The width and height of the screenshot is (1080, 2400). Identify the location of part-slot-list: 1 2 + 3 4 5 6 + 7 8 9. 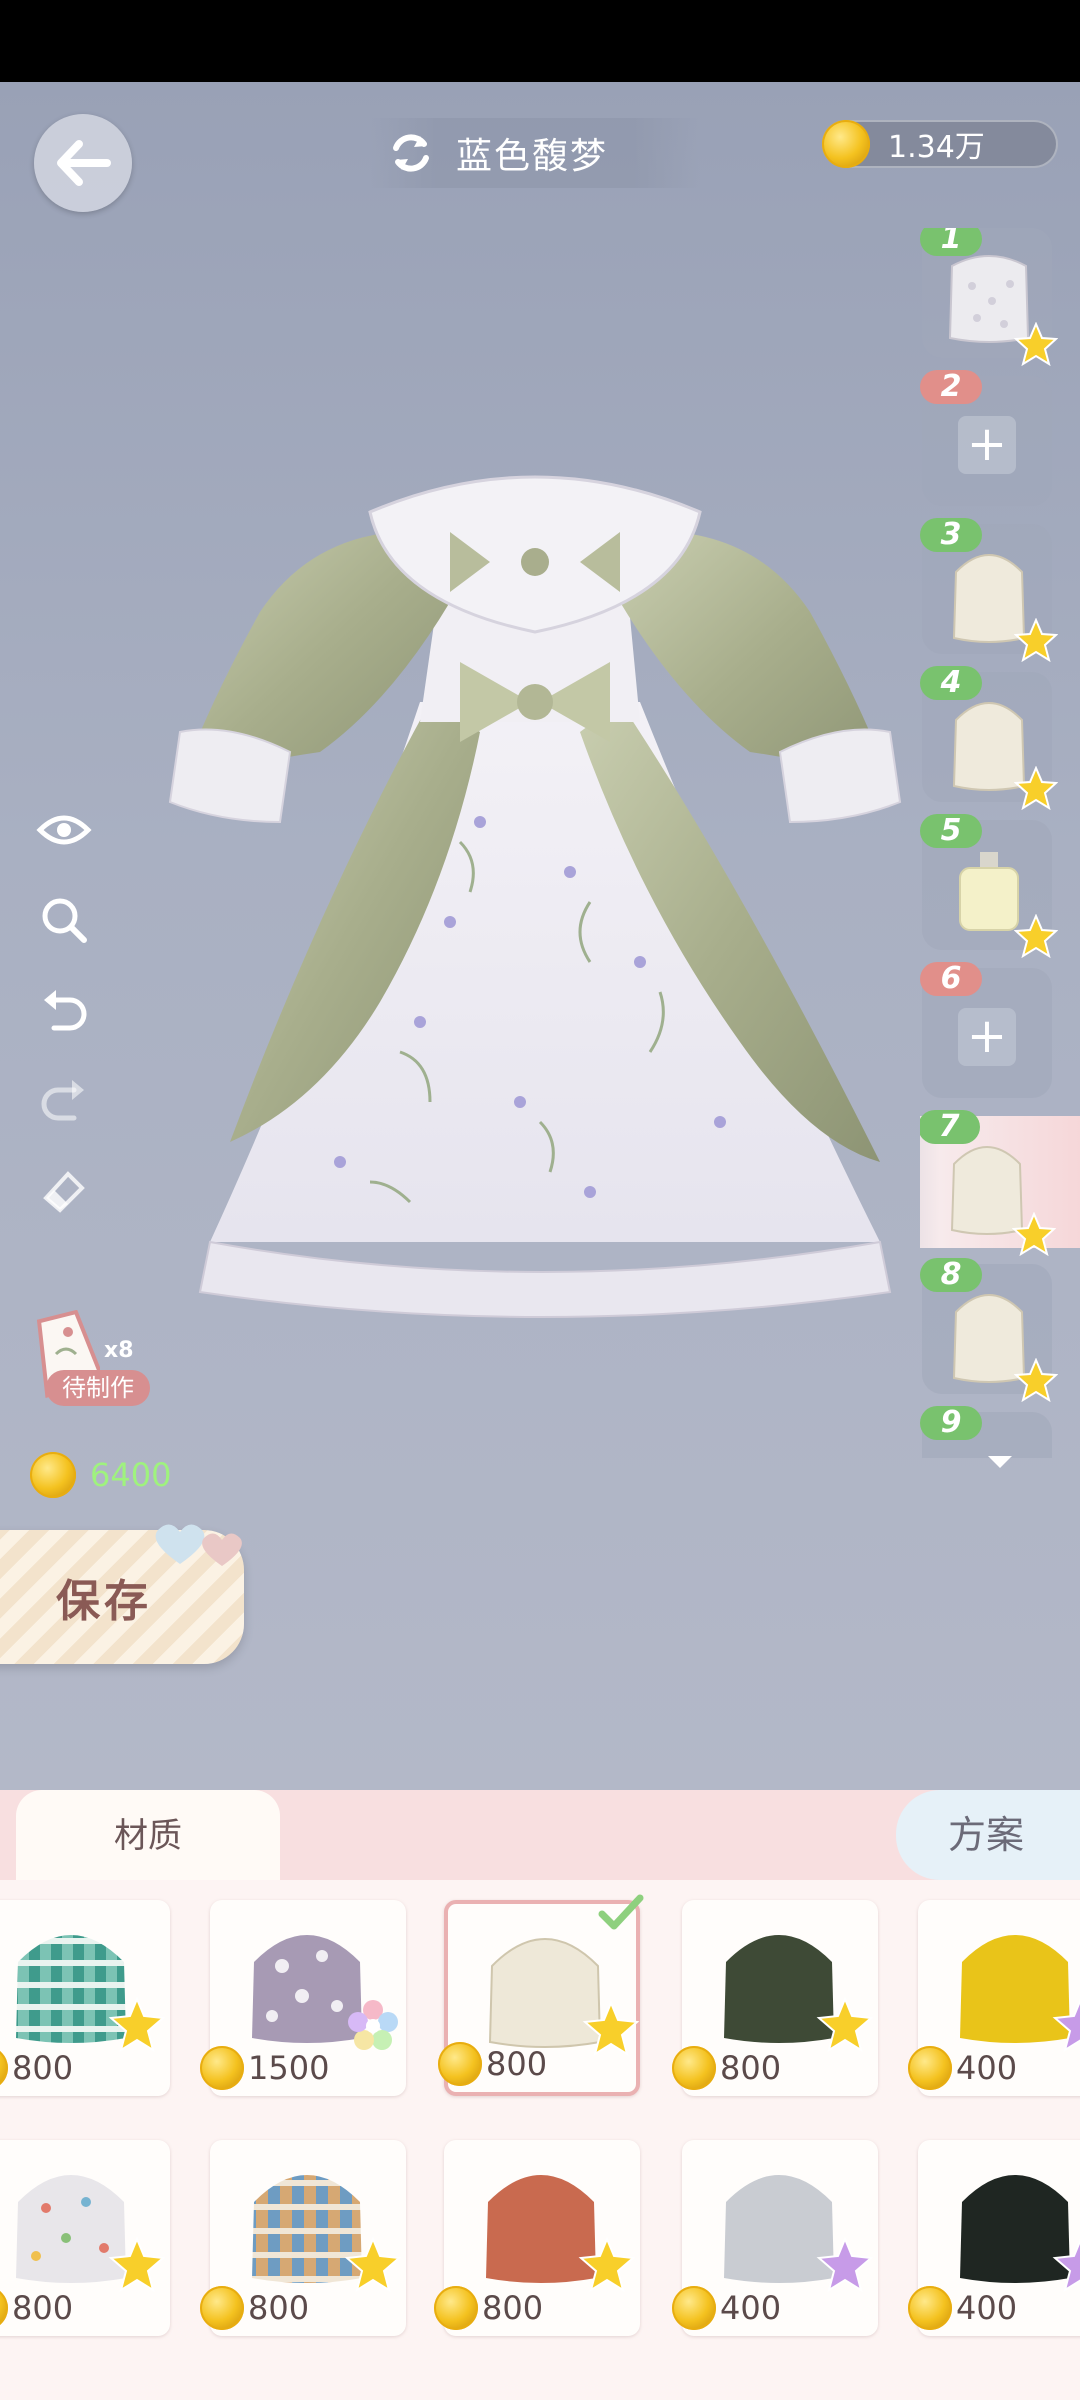
(1000, 843).